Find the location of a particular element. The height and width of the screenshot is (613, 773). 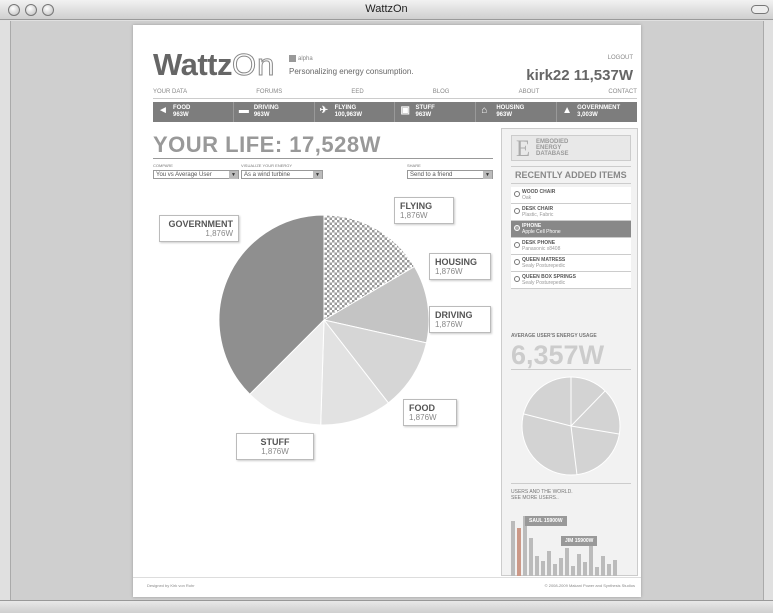

carrot-icon: ◄ is located at coordinates (163, 110).